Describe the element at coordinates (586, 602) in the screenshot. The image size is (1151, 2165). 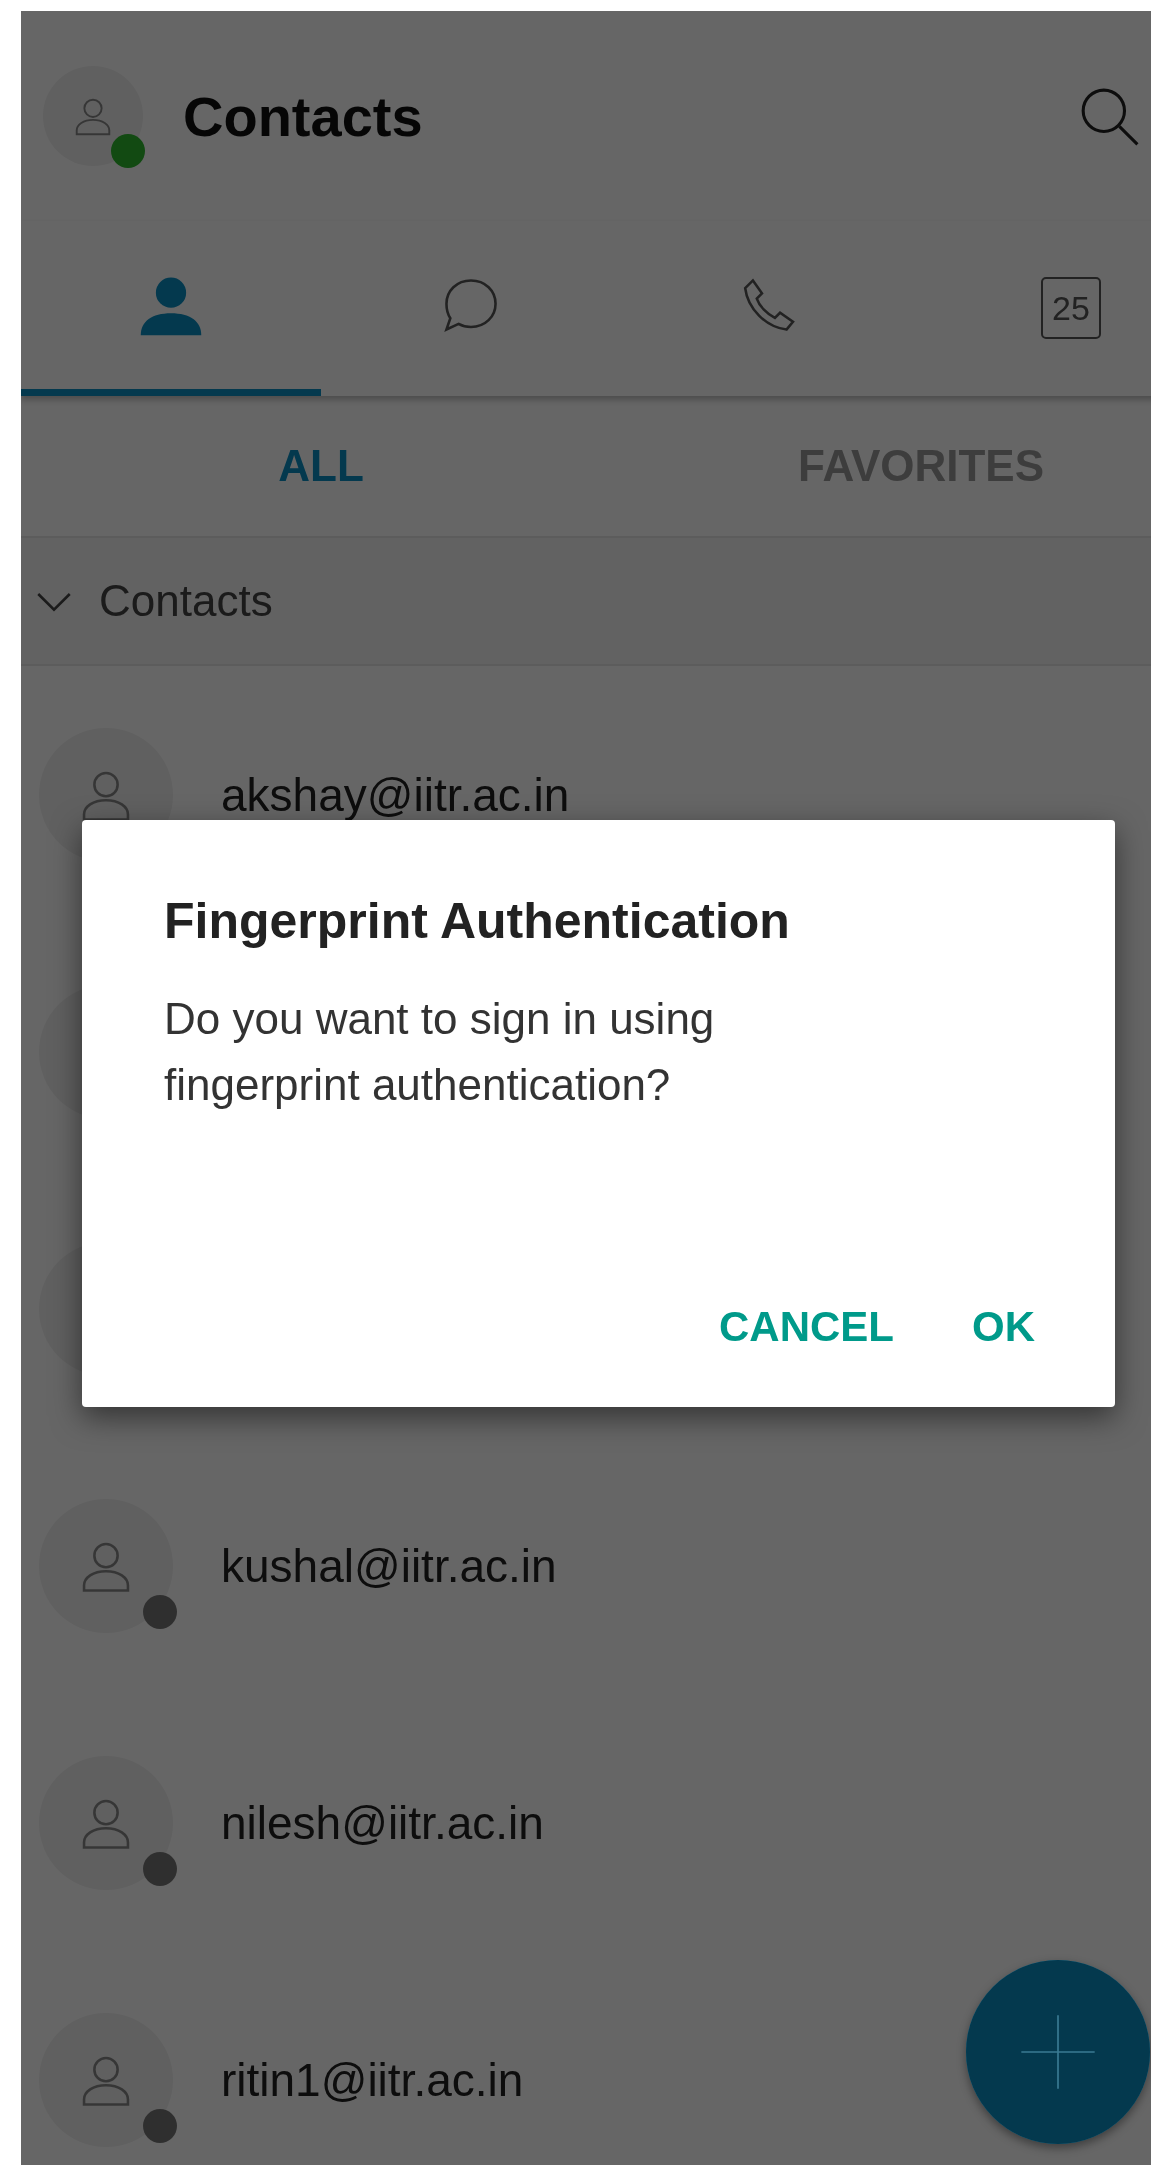
I see `group-header: Contacts` at that location.